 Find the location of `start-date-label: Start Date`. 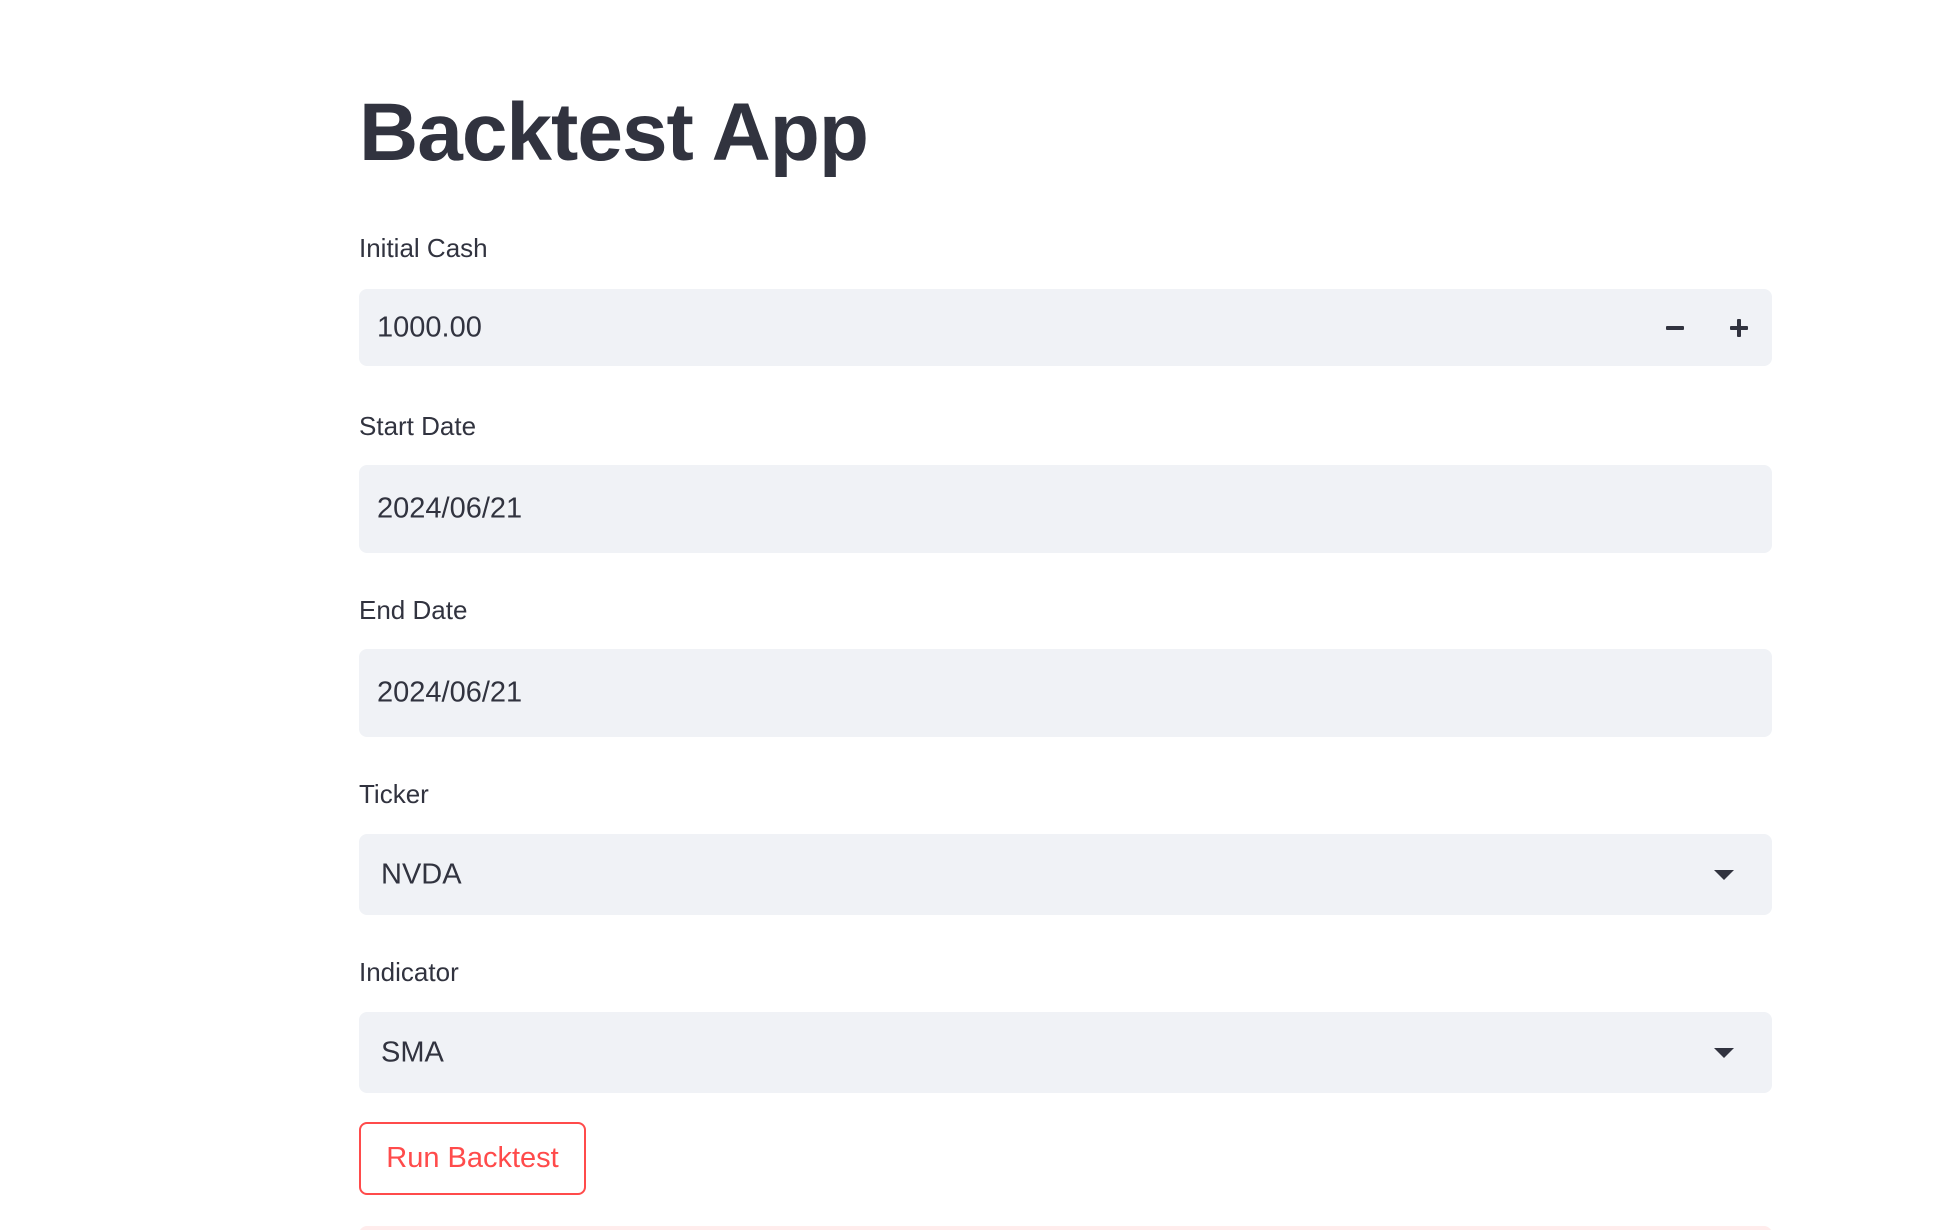

start-date-label: Start Date is located at coordinates (418, 426).